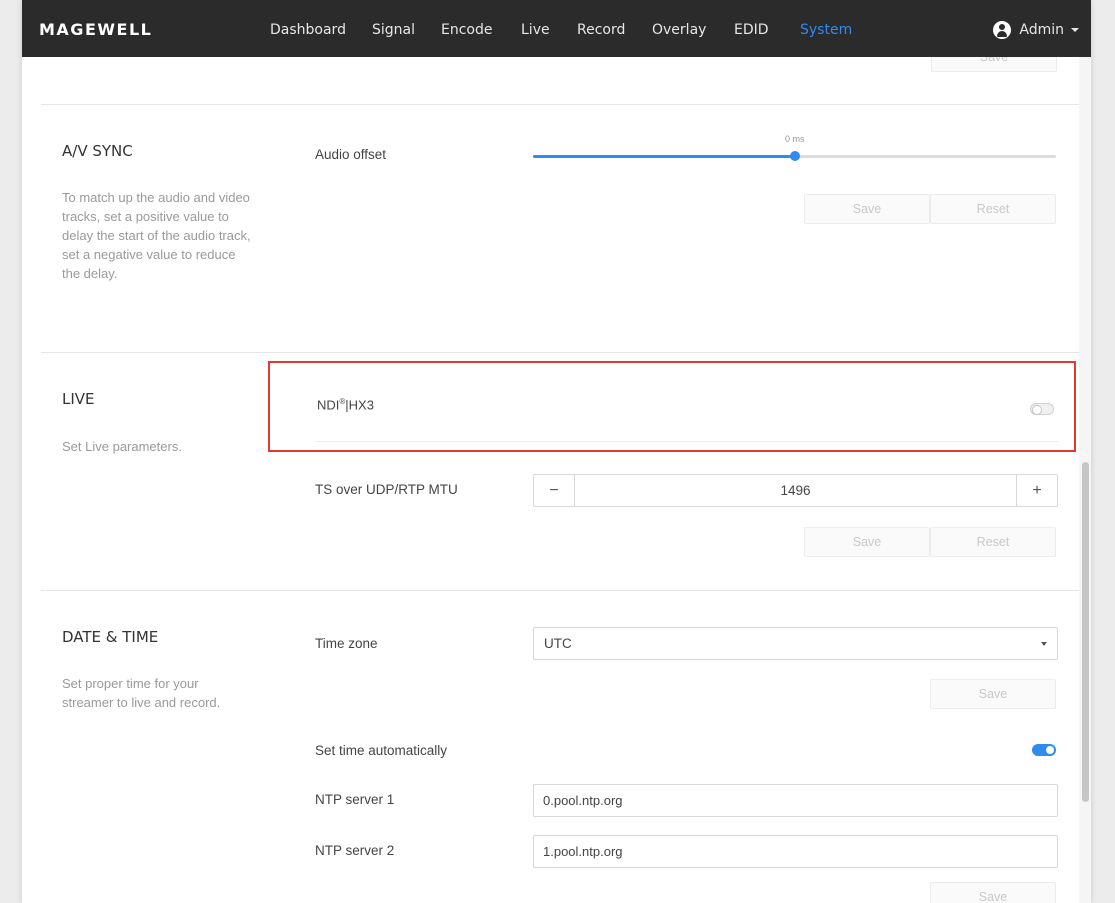  I want to click on nav-overlay: Overlay, so click(679, 30).